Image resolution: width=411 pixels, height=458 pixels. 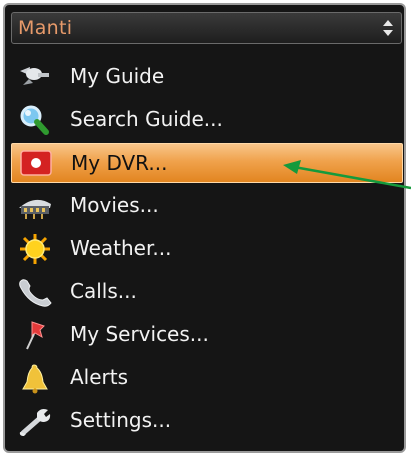 What do you see at coordinates (35, 249) in the screenshot?
I see `sun-icon` at bounding box center [35, 249].